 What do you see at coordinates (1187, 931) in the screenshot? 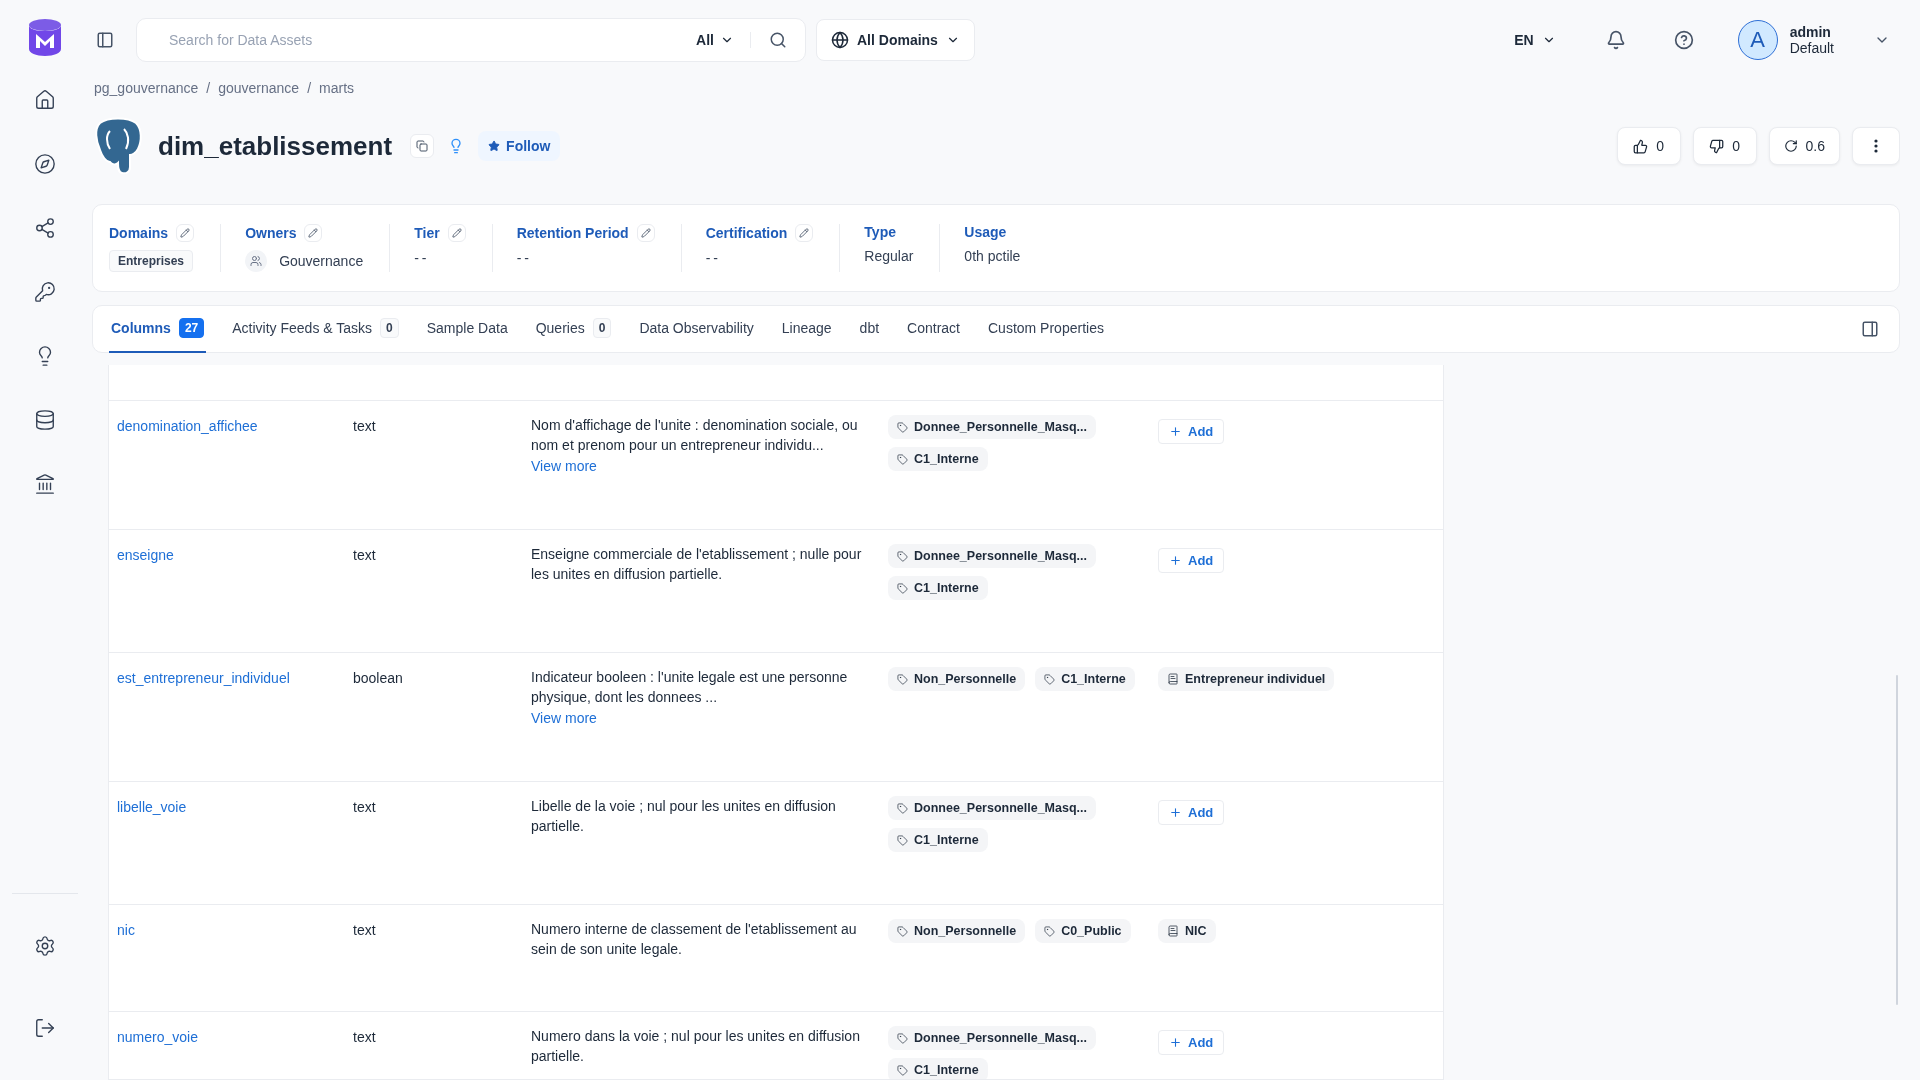
I see `glossary-term-chip: NIC` at bounding box center [1187, 931].